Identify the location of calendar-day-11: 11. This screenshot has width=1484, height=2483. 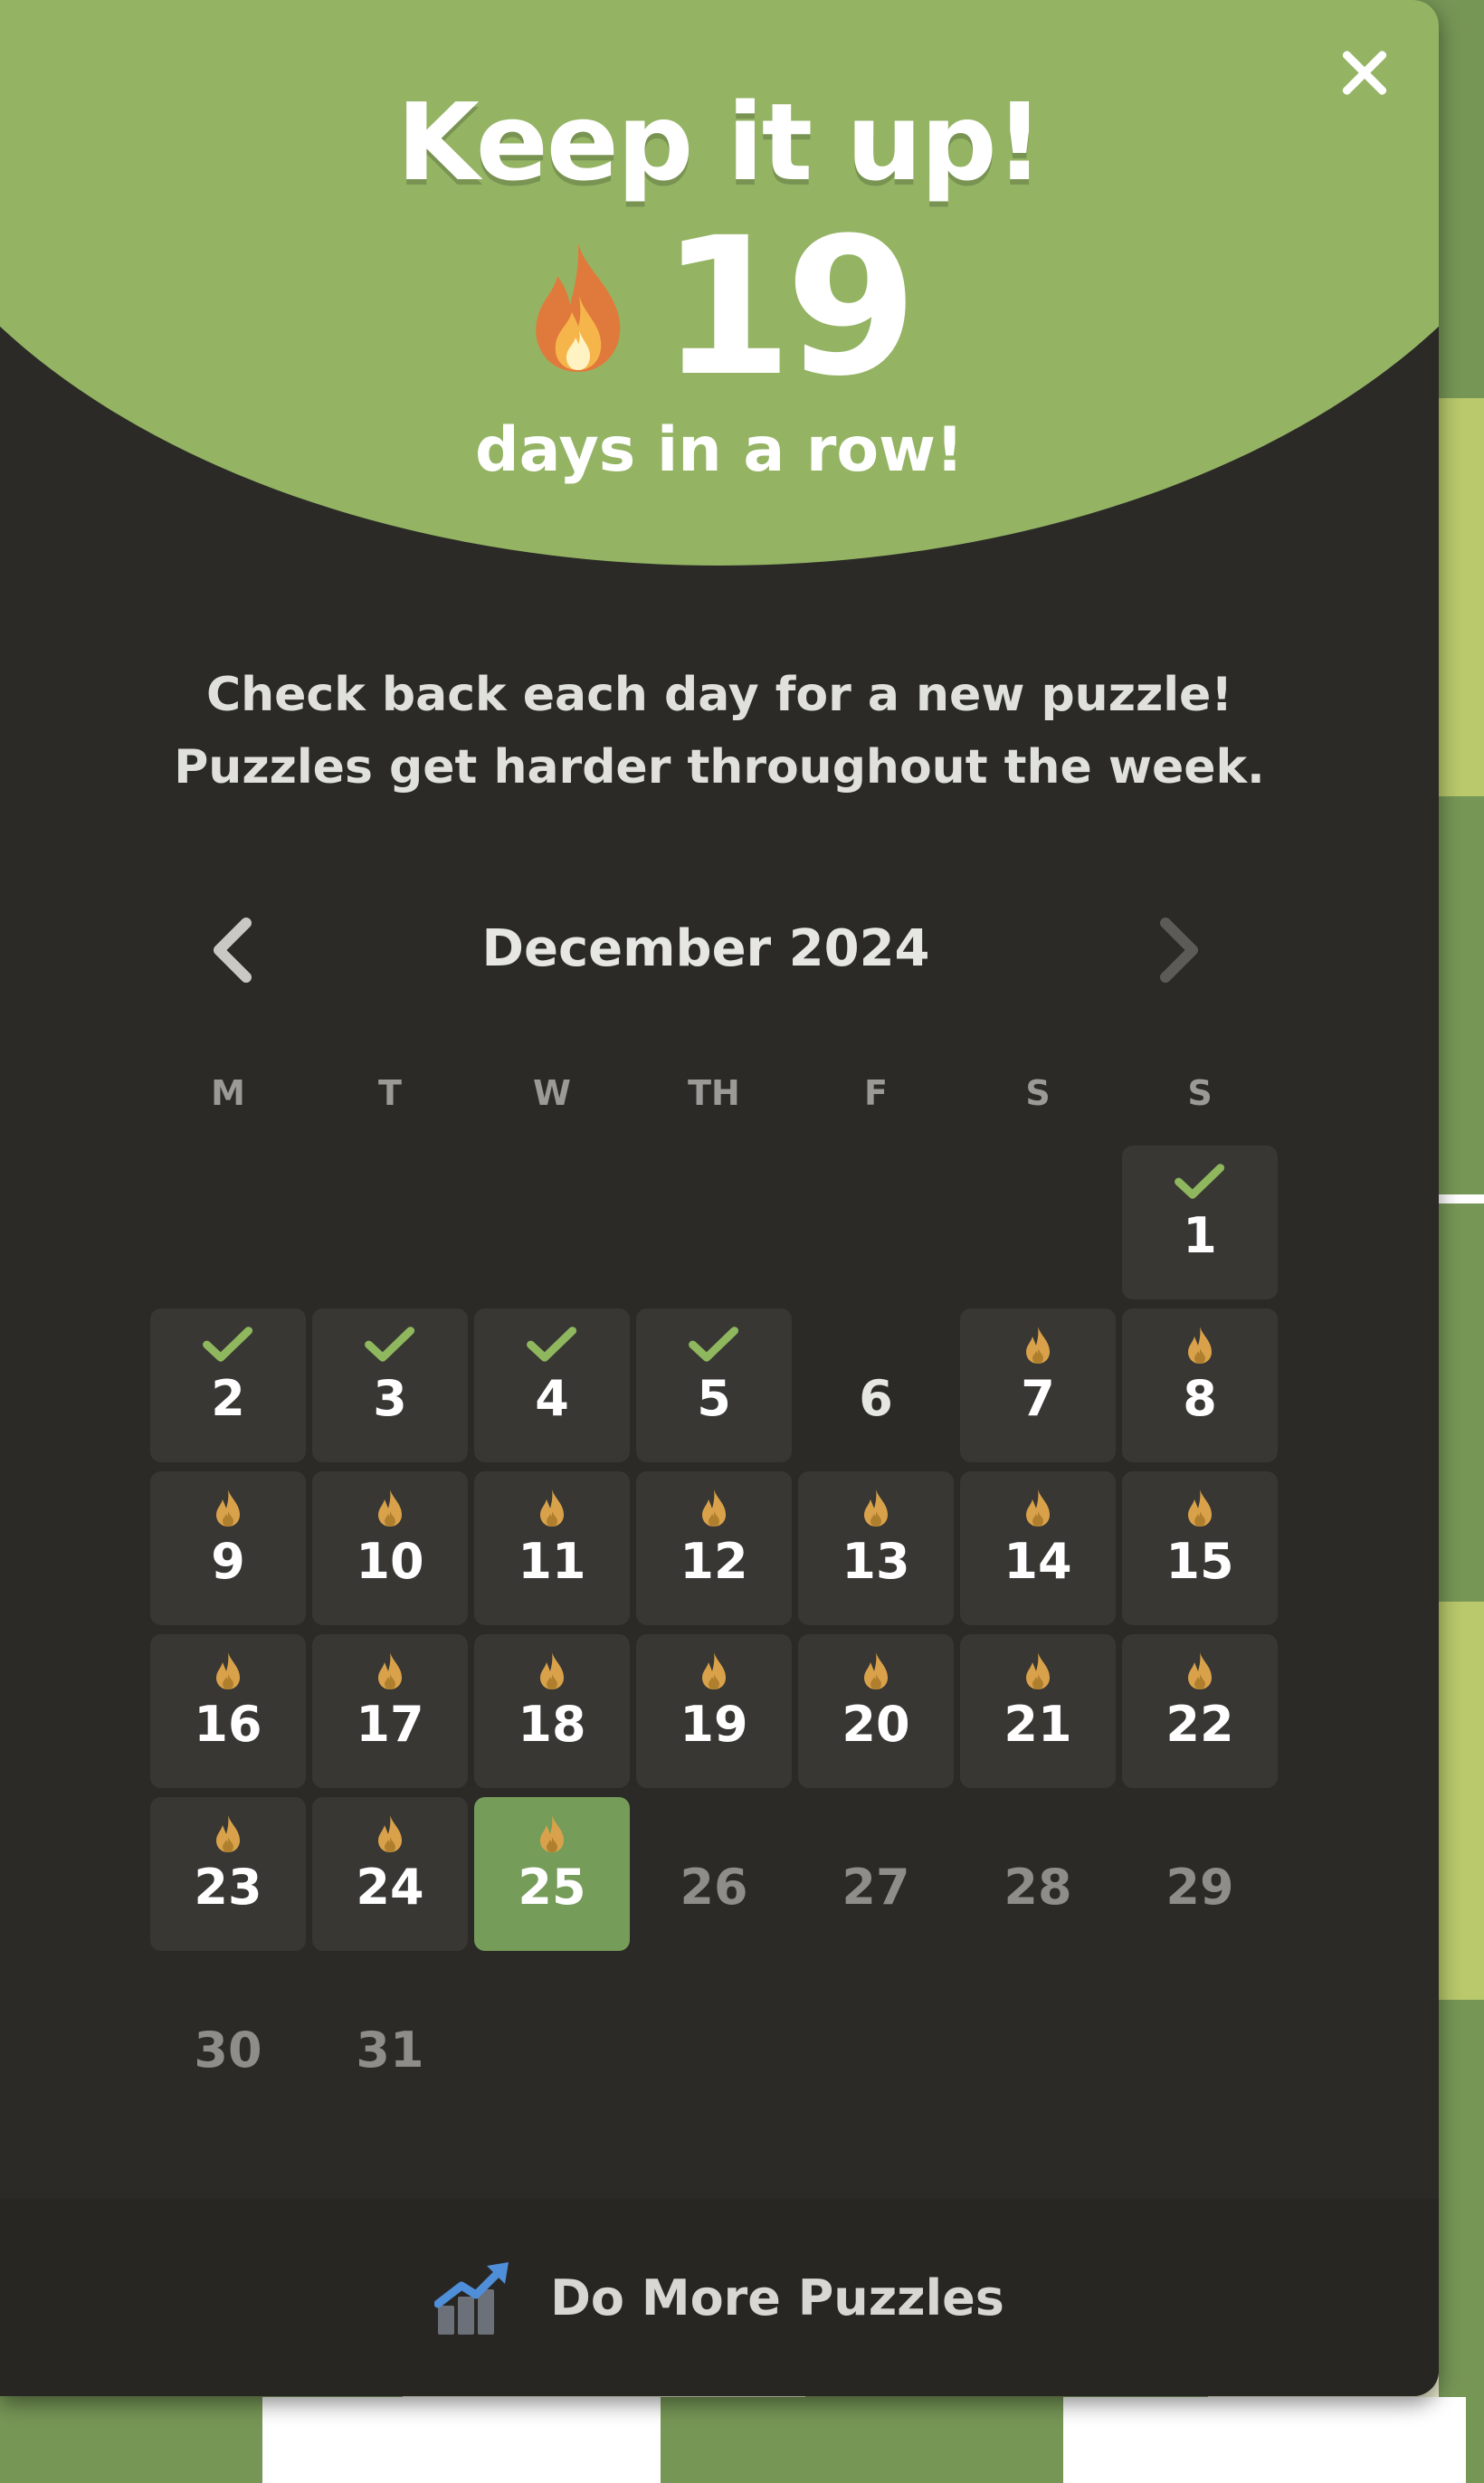
(552, 1548).